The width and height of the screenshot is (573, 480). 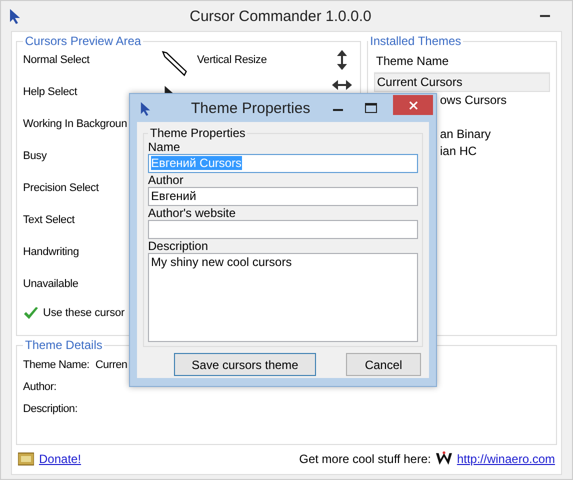 What do you see at coordinates (64, 345) in the screenshot?
I see `group-title: Theme Details` at bounding box center [64, 345].